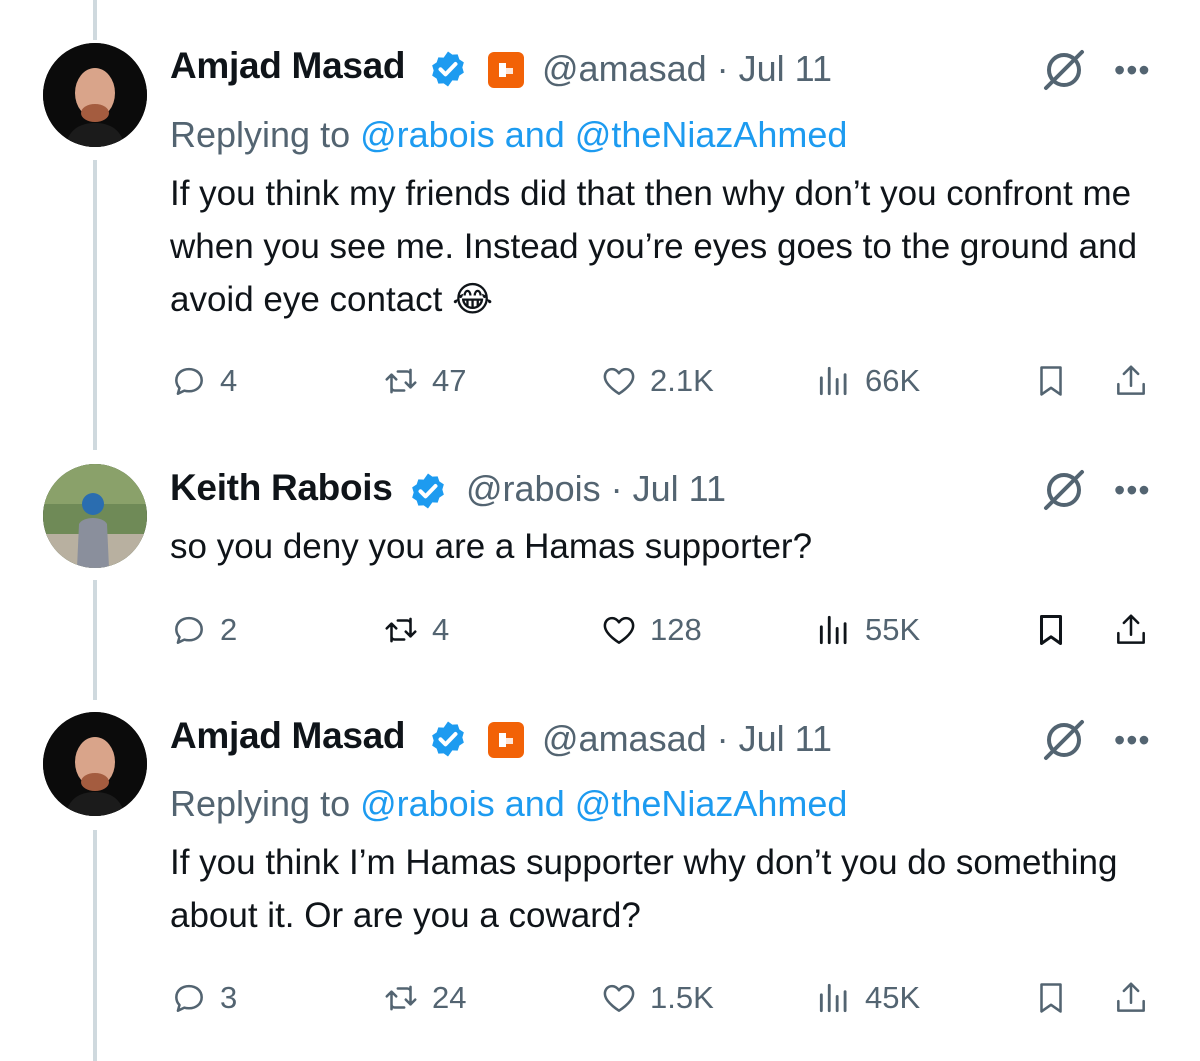 The image size is (1200, 1061). Describe the element at coordinates (893, 629) in the screenshot. I see `view-count: 55K` at that location.